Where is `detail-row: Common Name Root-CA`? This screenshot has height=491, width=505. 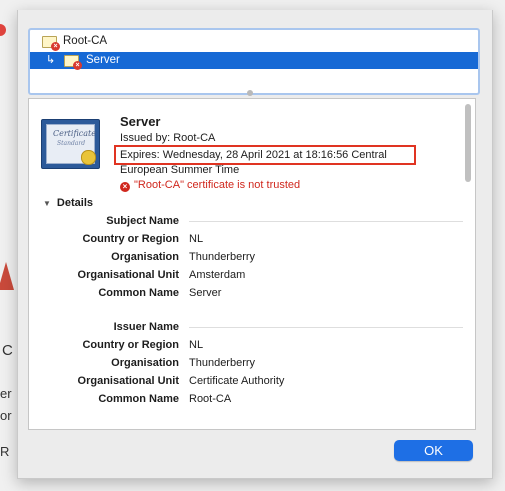 detail-row: Common Name Root-CA is located at coordinates (252, 399).